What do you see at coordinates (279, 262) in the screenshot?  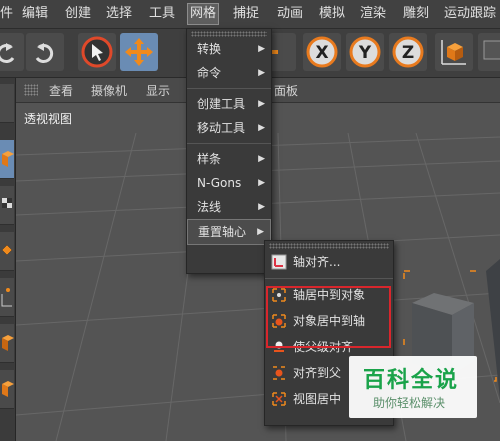 I see `axis-align-icon` at bounding box center [279, 262].